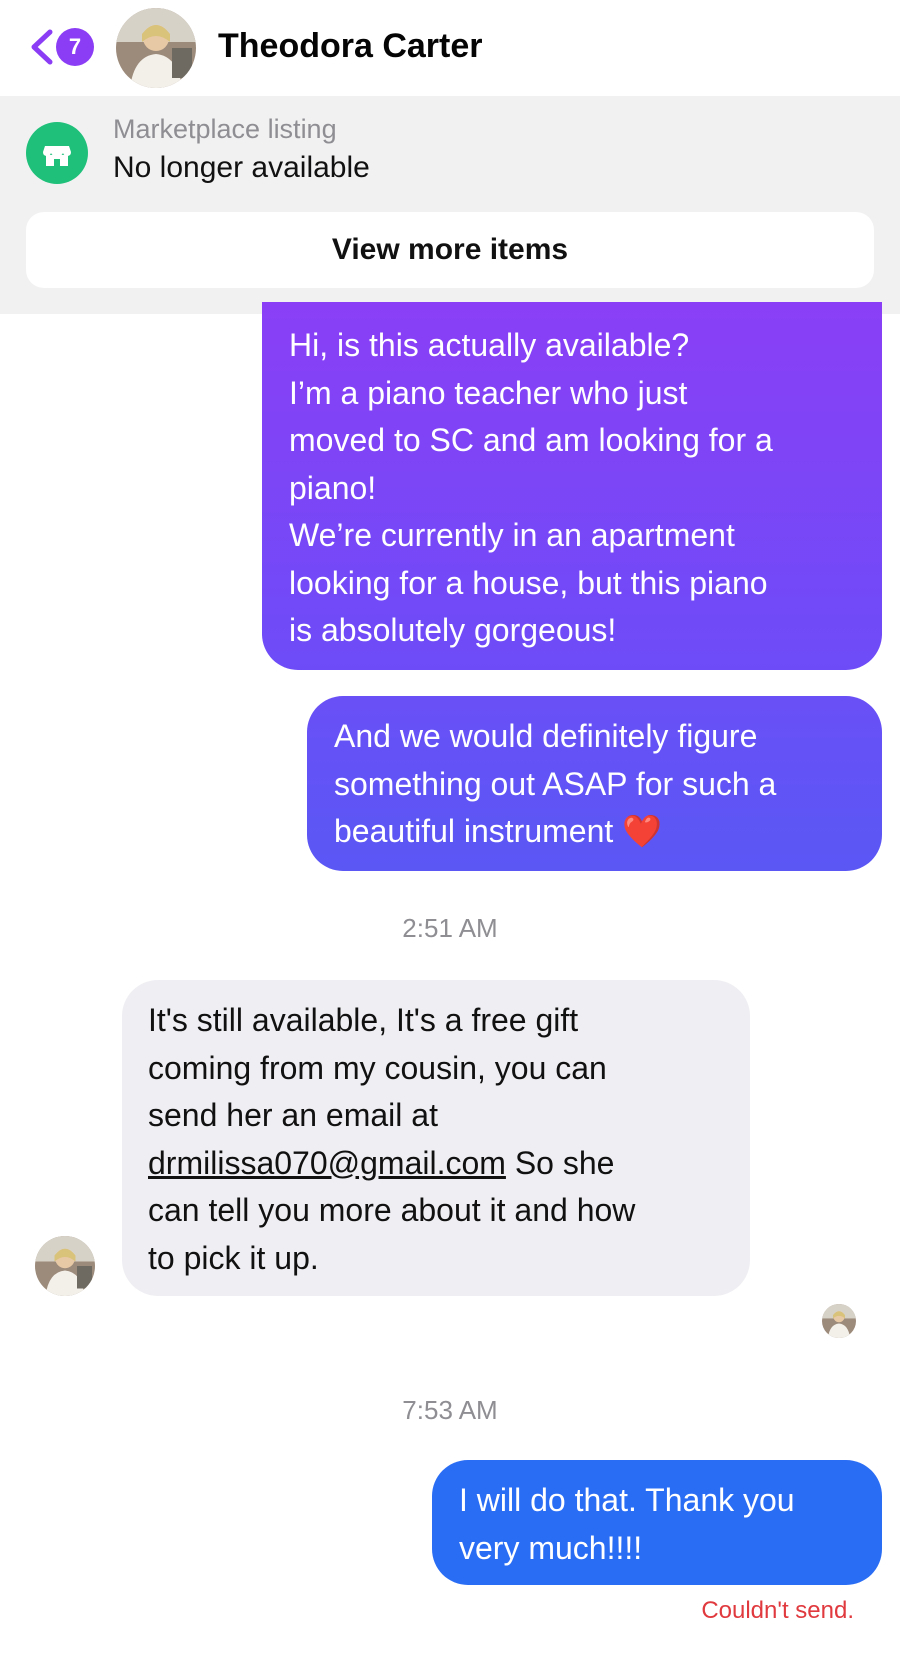  I want to click on contact-avatar, so click(156, 48).